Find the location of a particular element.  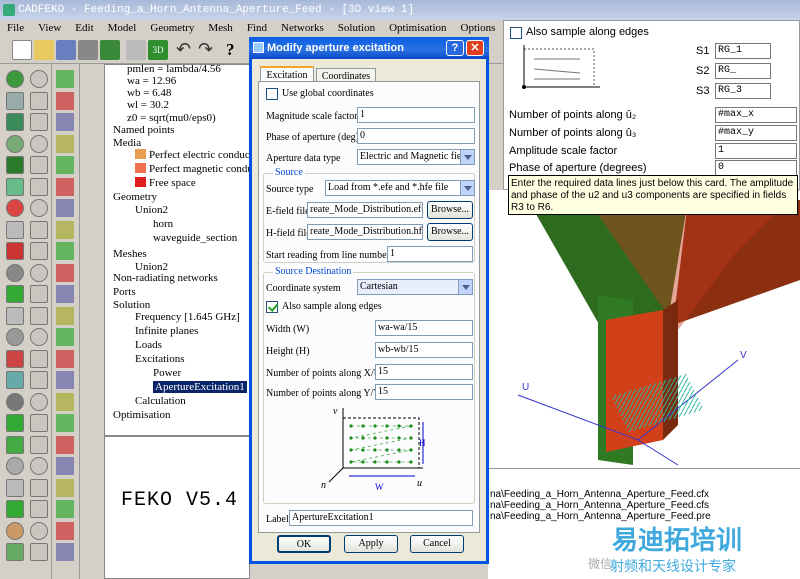

menu-solution: Solution is located at coordinates (356, 28).